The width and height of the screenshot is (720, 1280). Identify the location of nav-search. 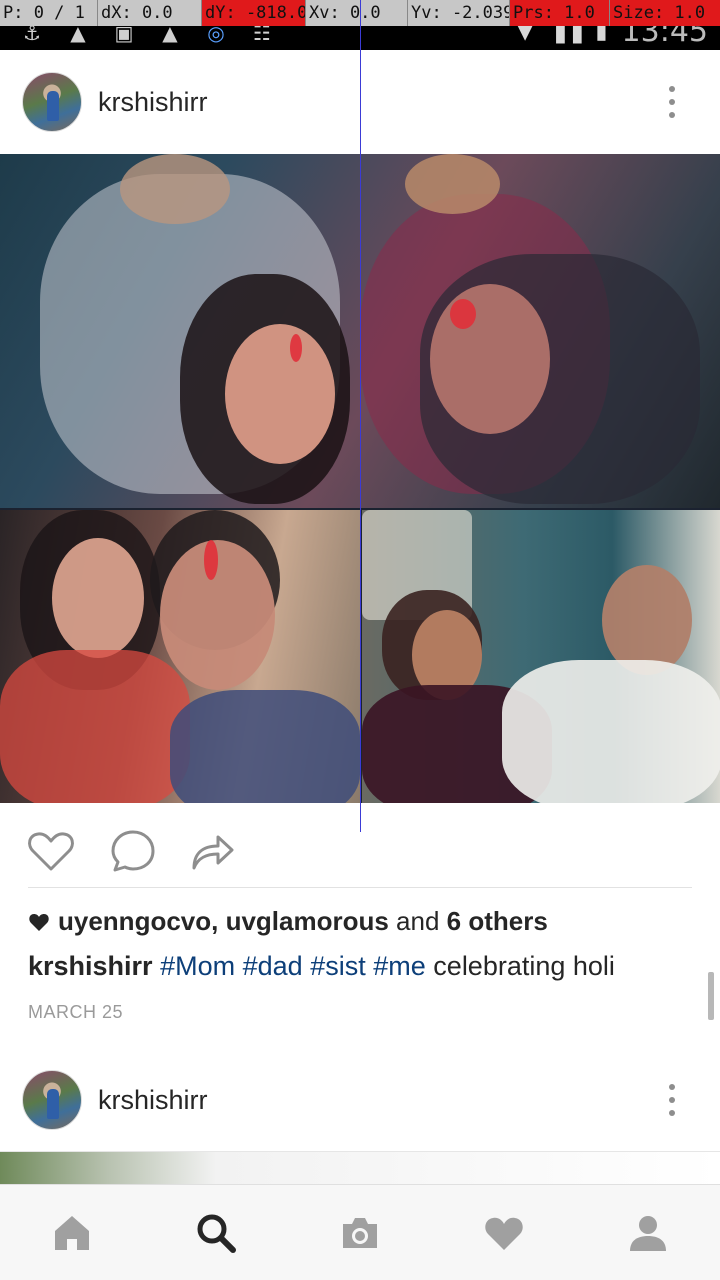
(216, 1232).